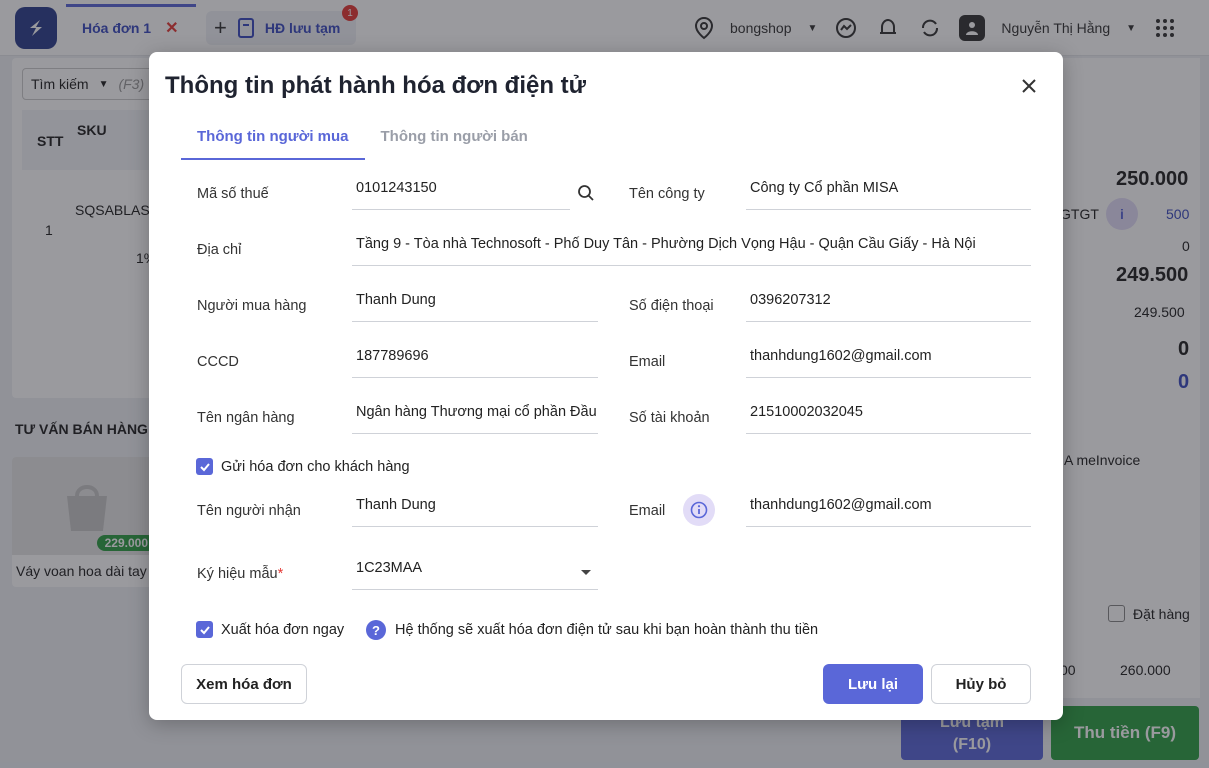  Describe the element at coordinates (475, 360) in the screenshot. I see `id-card-input: 187789696` at that location.